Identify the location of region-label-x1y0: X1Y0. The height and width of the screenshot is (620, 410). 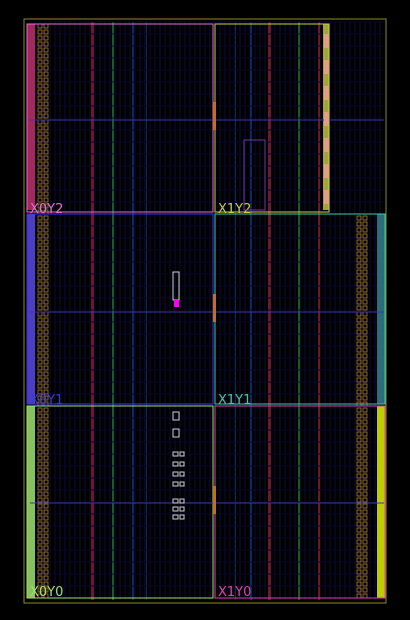
(234, 592).